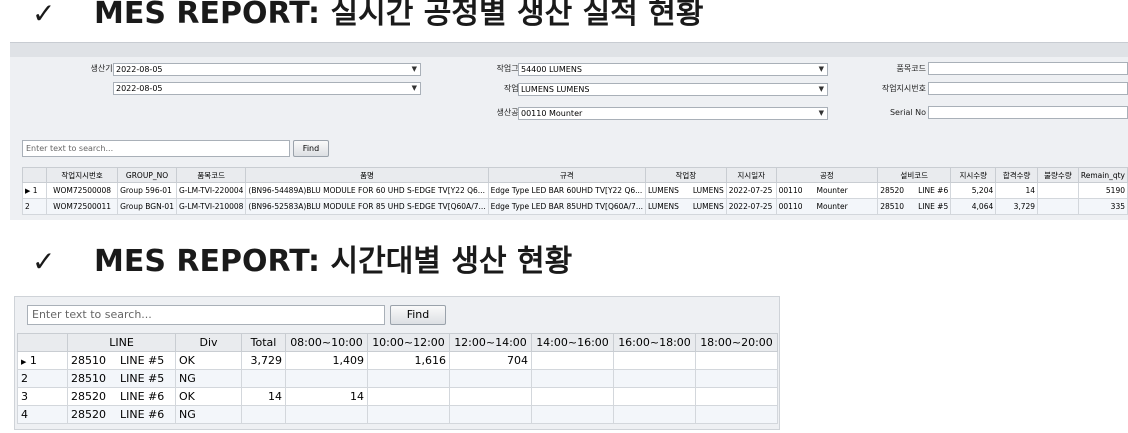 The height and width of the screenshot is (433, 1128). What do you see at coordinates (1102, 190) in the screenshot?
I see `cell-remain-qty: 5190` at bounding box center [1102, 190].